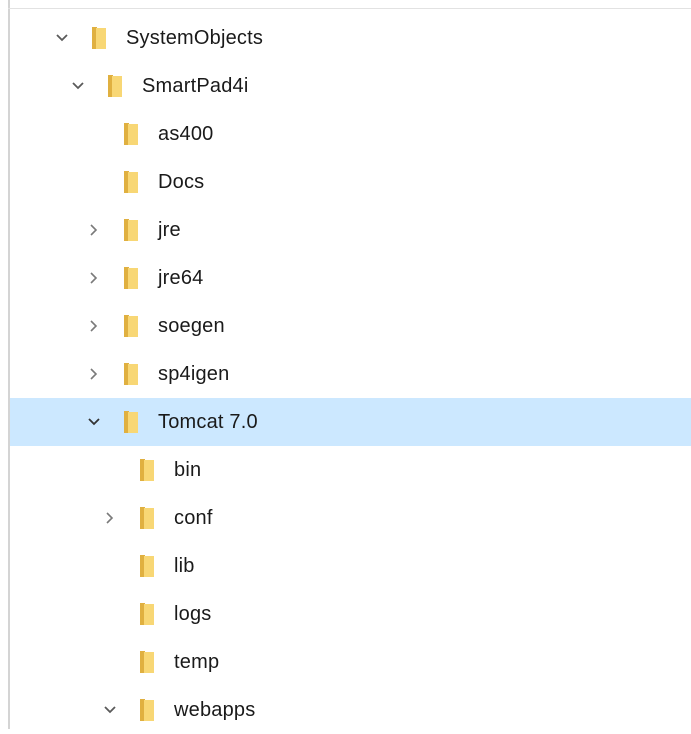  Describe the element at coordinates (215, 709) in the screenshot. I see `tree-item-label: webapps` at that location.